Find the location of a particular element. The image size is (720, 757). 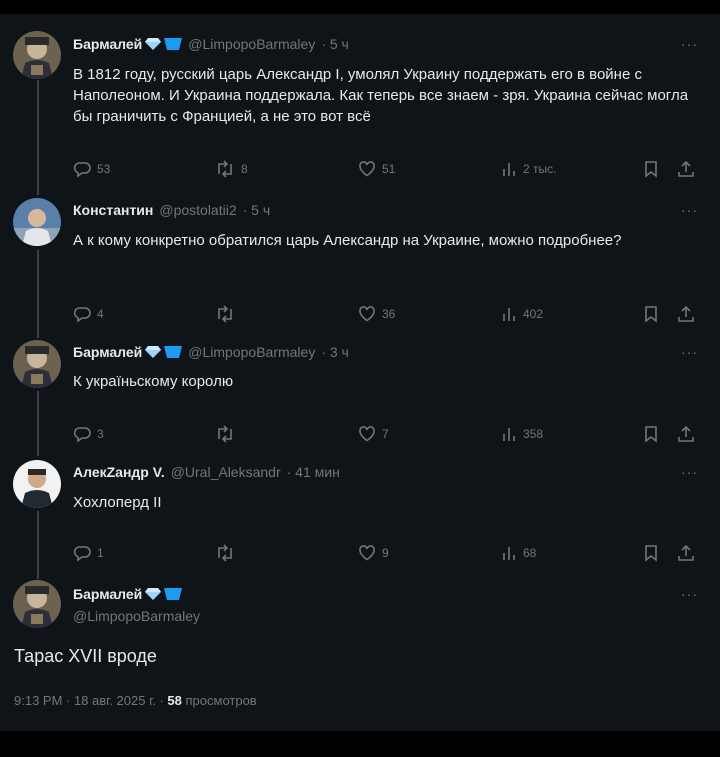

user-handle: @postolatii2 is located at coordinates (197, 210).